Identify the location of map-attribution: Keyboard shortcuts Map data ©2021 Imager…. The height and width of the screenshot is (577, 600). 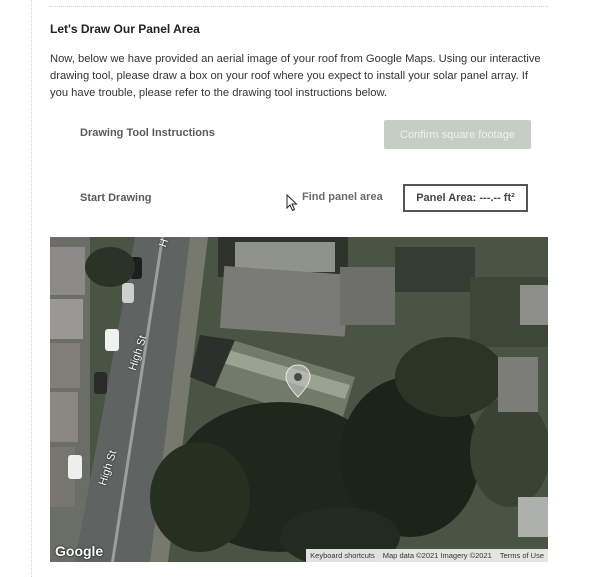
(427, 555).